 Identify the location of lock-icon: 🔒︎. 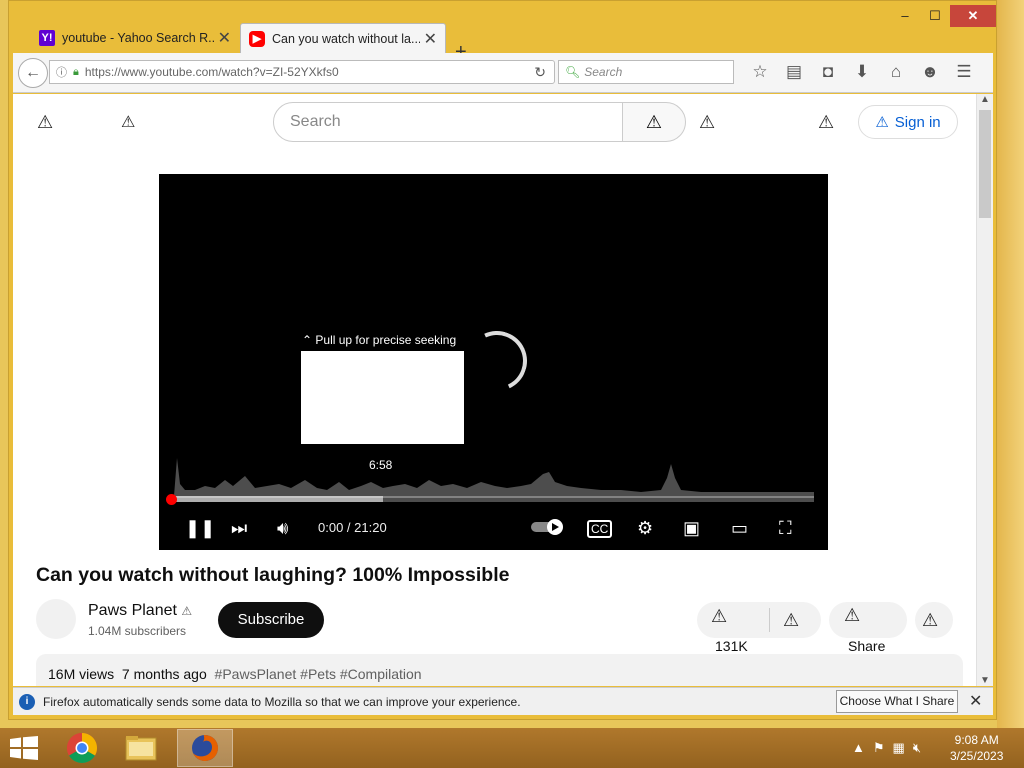
(76, 71).